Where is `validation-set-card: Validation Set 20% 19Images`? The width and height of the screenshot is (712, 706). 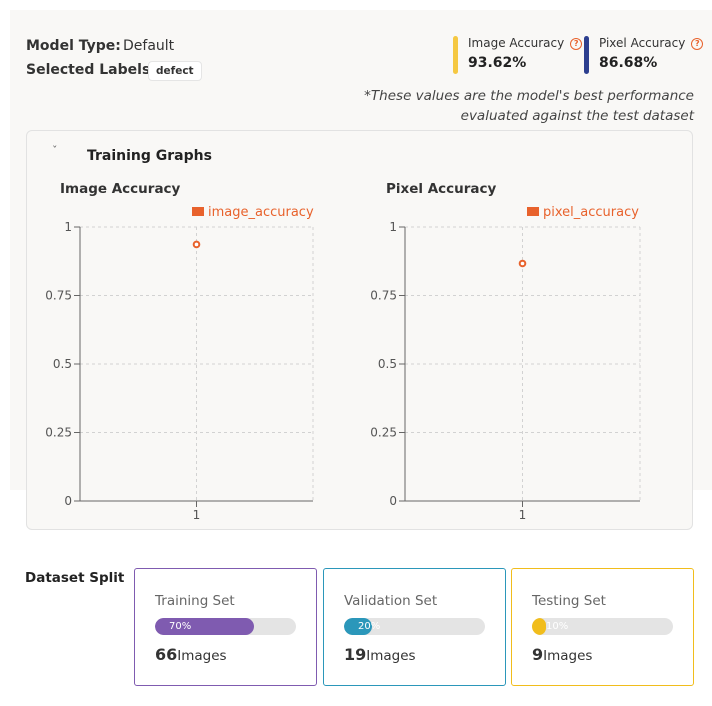 validation-set-card: Validation Set 20% 19Images is located at coordinates (414, 627).